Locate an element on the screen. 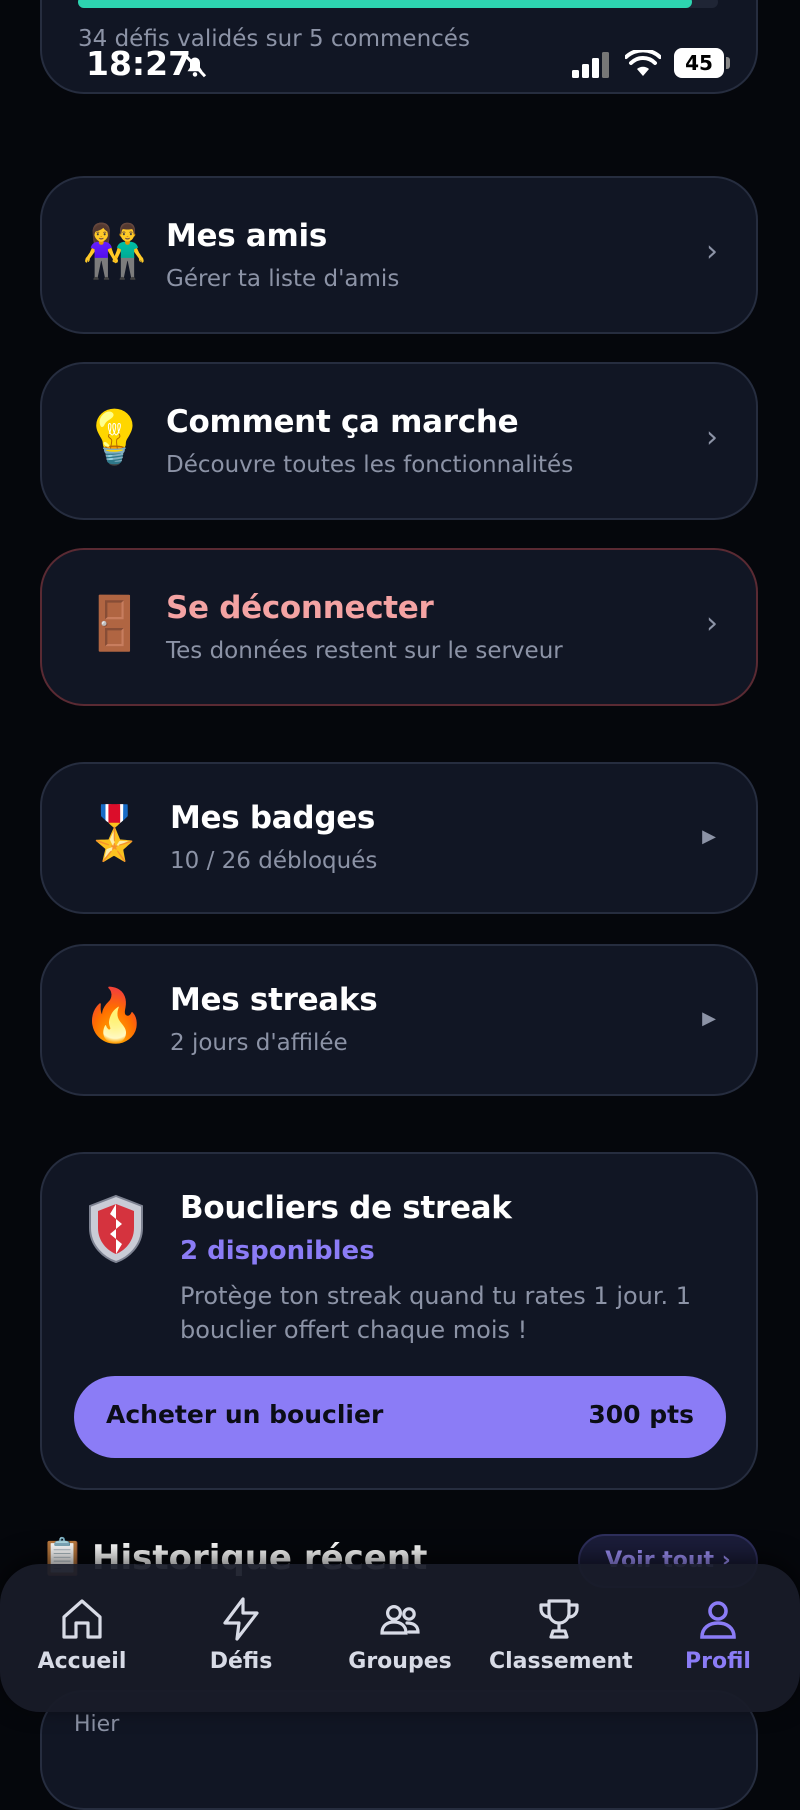 The height and width of the screenshot is (1810, 800). logout-title: Se déconnecter is located at coordinates (300, 608).